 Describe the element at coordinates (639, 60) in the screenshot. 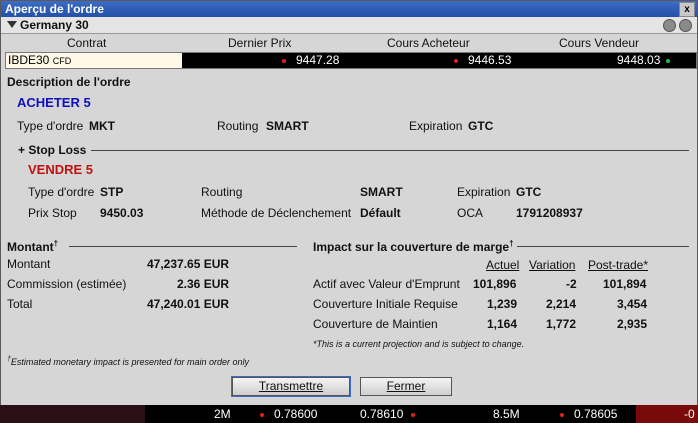

I see `ask-value: 9448.03` at that location.